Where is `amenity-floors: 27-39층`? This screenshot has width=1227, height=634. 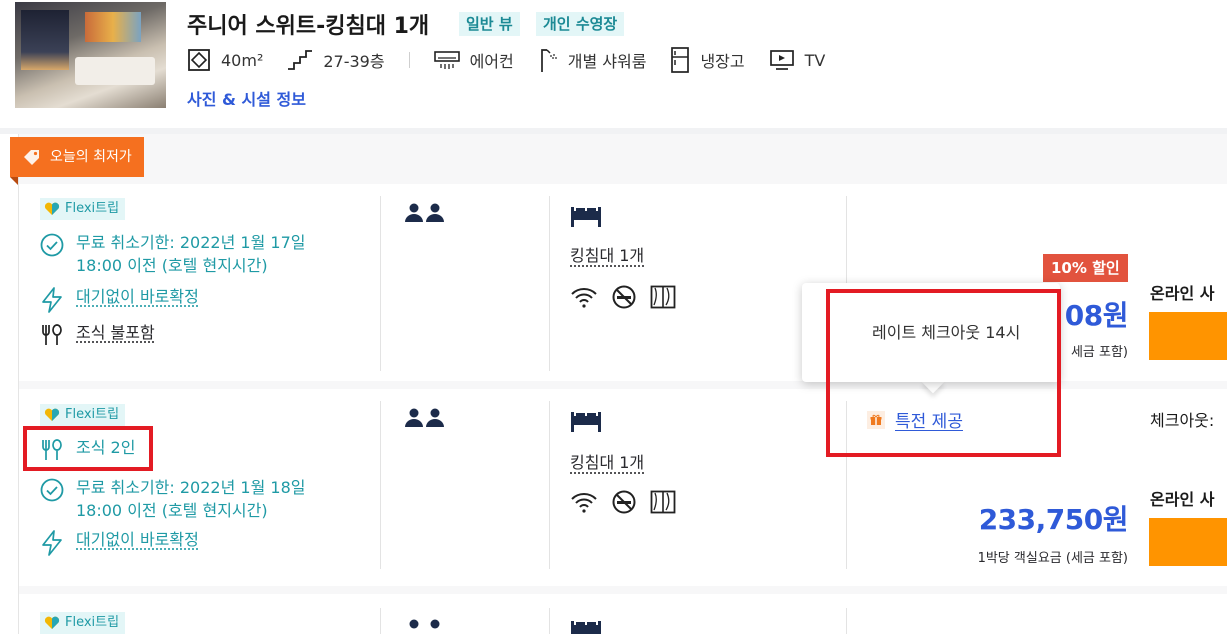
amenity-floors: 27-39층 is located at coordinates (336, 60).